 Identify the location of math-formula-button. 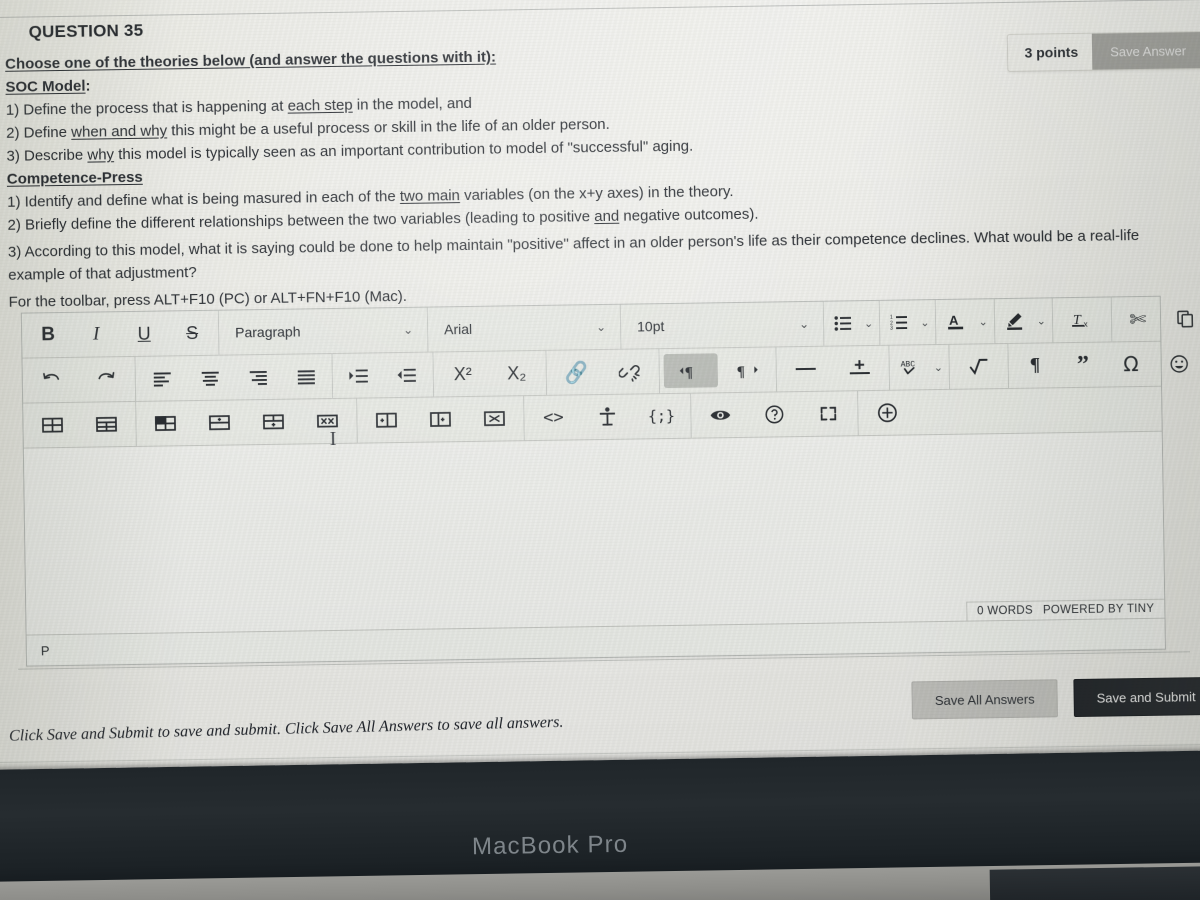
(979, 366).